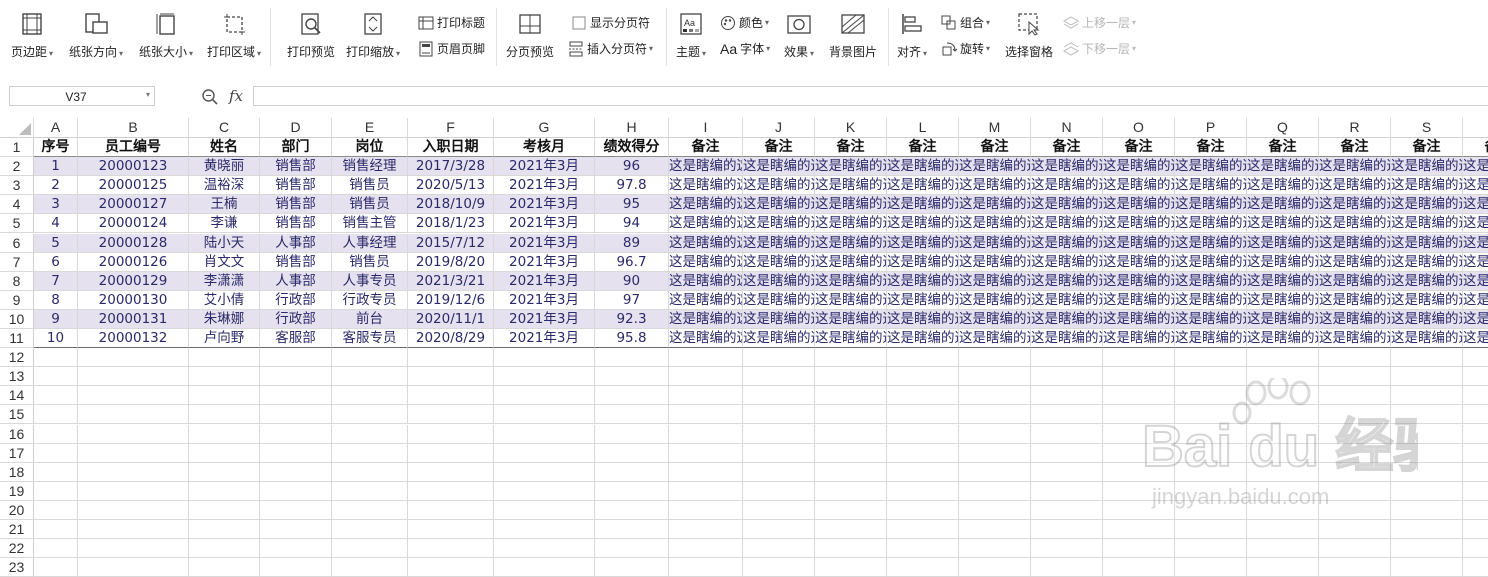 The height and width of the screenshot is (577, 1488). Describe the element at coordinates (133, 281) in the screenshot. I see `table-cell: 20000129` at that location.